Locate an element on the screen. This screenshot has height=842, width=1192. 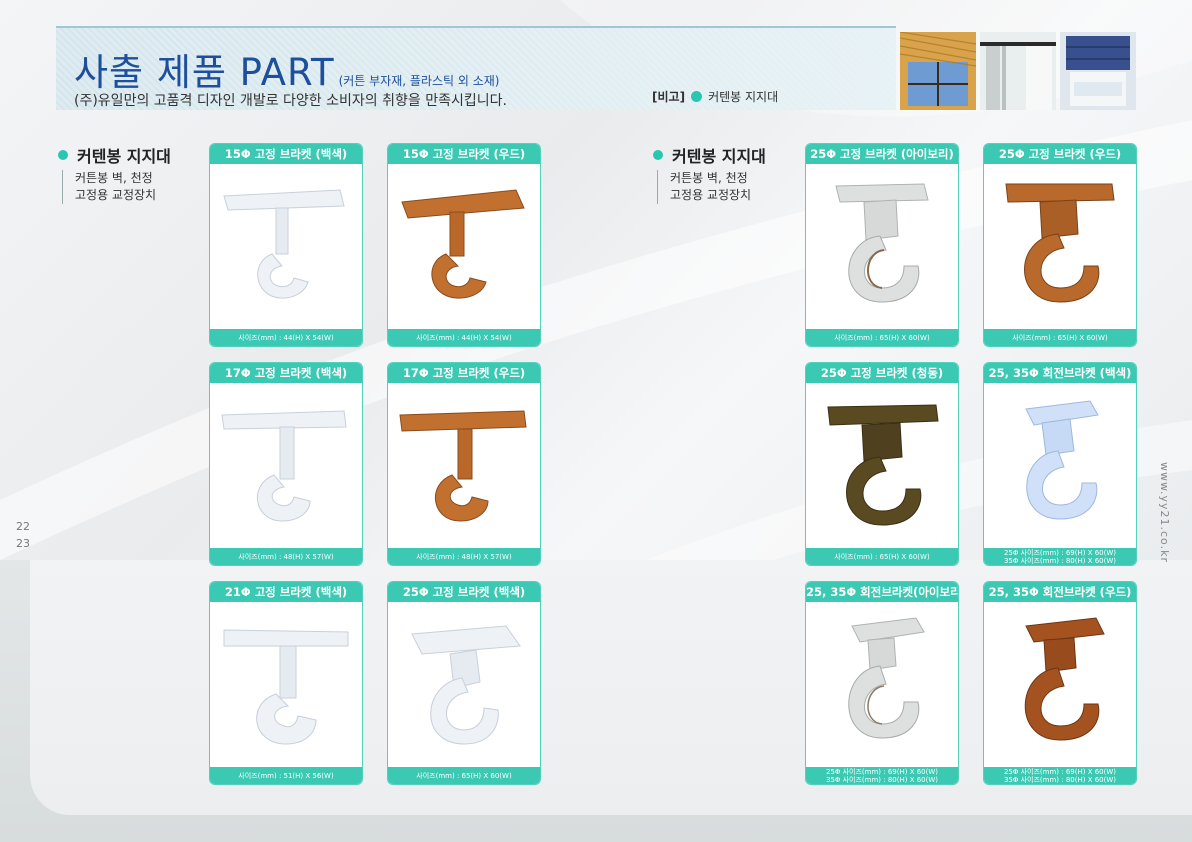
product-card: 17Φ 고정 브라켓 (백색) 사이즈(mm) : 48(H) X 57(W) is located at coordinates (286, 464).